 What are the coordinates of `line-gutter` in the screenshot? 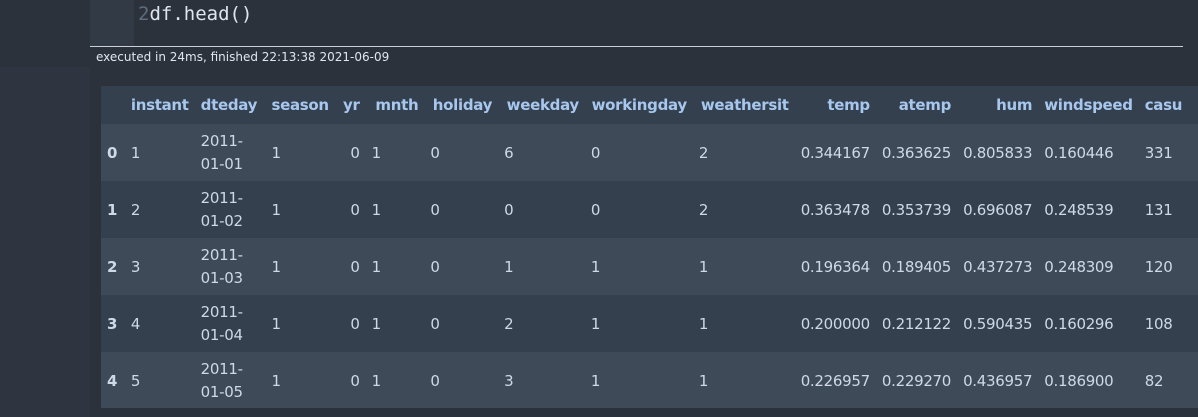 It's located at (112, 23).